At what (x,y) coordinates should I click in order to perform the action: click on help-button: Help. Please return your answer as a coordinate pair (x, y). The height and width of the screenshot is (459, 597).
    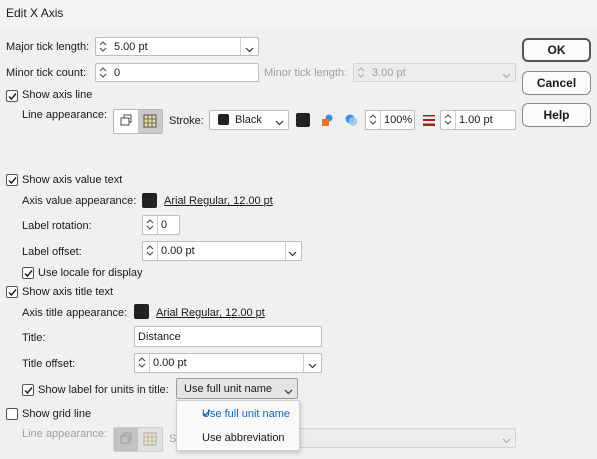
    Looking at the image, I should click on (556, 115).